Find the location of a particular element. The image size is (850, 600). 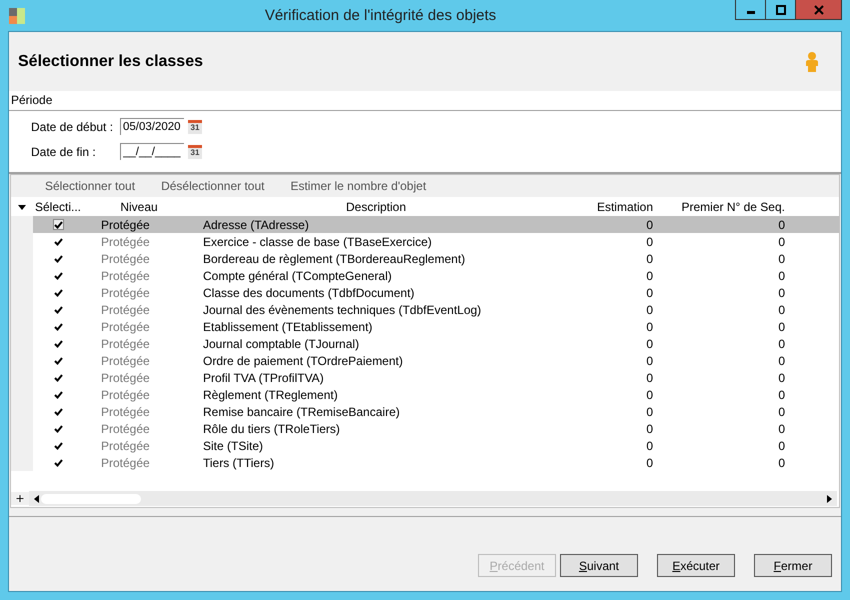

table-cell-text: Journal comptable (TJournal) is located at coordinates (281, 343).